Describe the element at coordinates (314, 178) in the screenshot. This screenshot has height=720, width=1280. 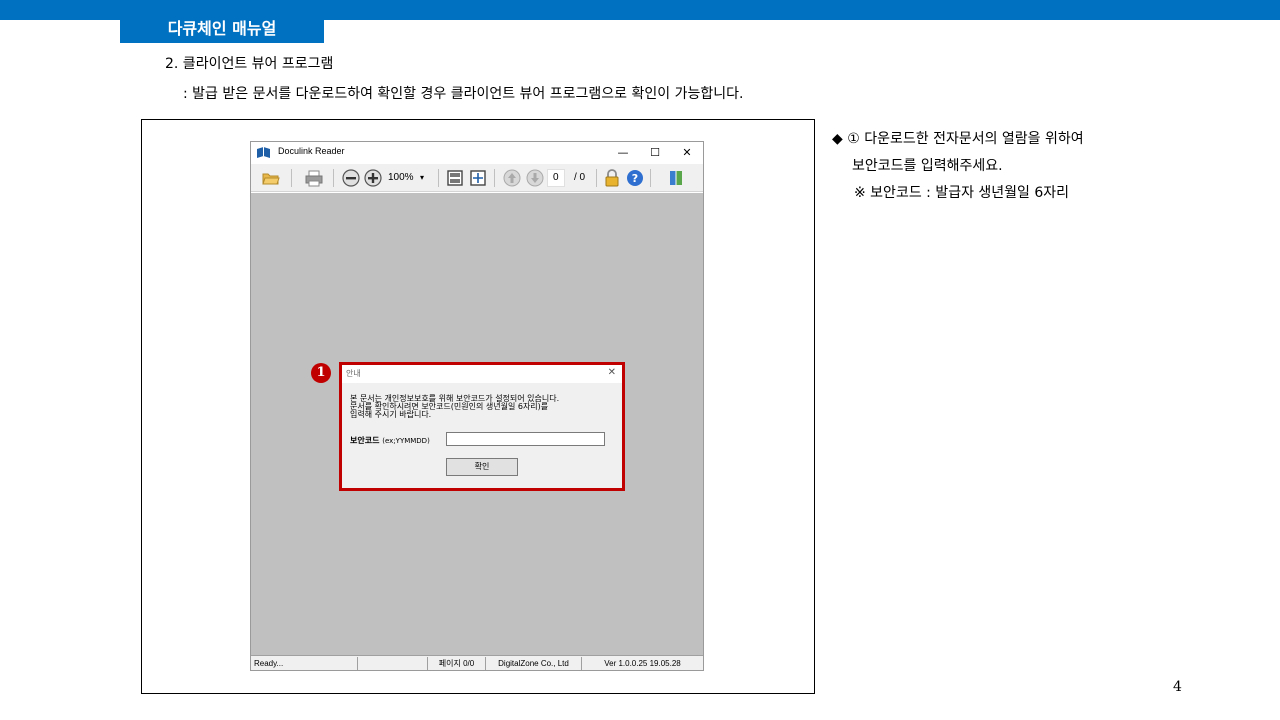
I see `print-icon` at that location.